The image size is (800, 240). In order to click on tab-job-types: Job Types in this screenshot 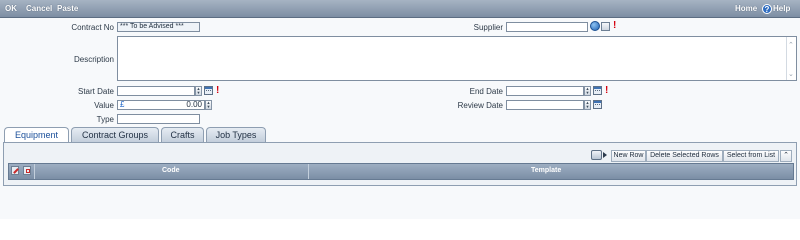, I will do `click(236, 134)`.